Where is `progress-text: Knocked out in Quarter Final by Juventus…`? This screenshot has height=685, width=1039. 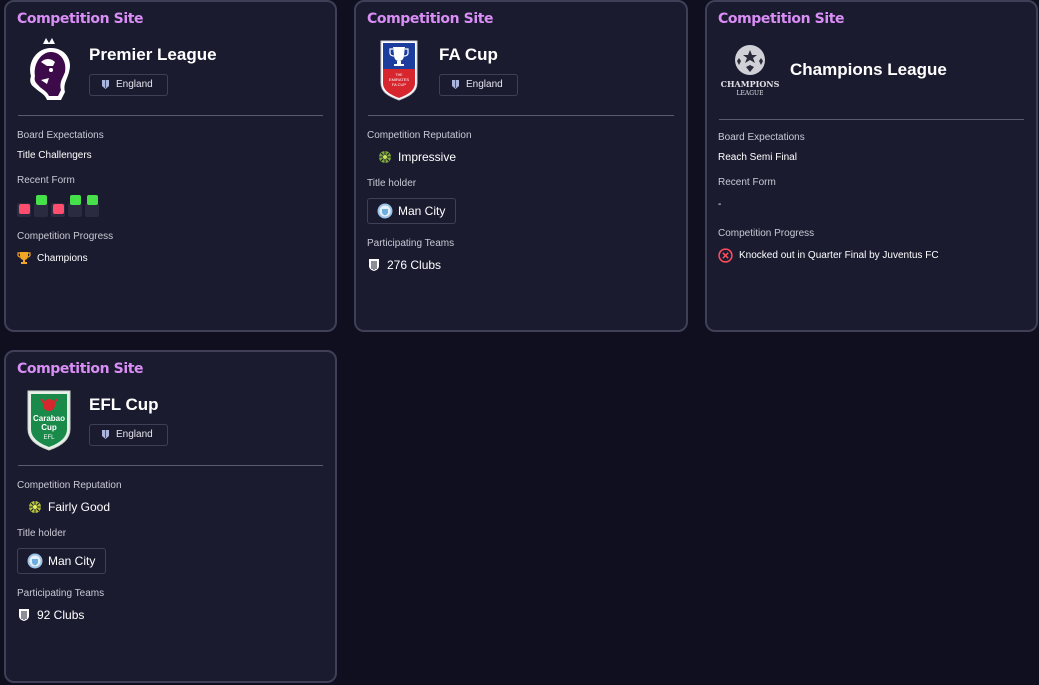
progress-text: Knocked out in Quarter Final by Juventus… is located at coordinates (839, 255).